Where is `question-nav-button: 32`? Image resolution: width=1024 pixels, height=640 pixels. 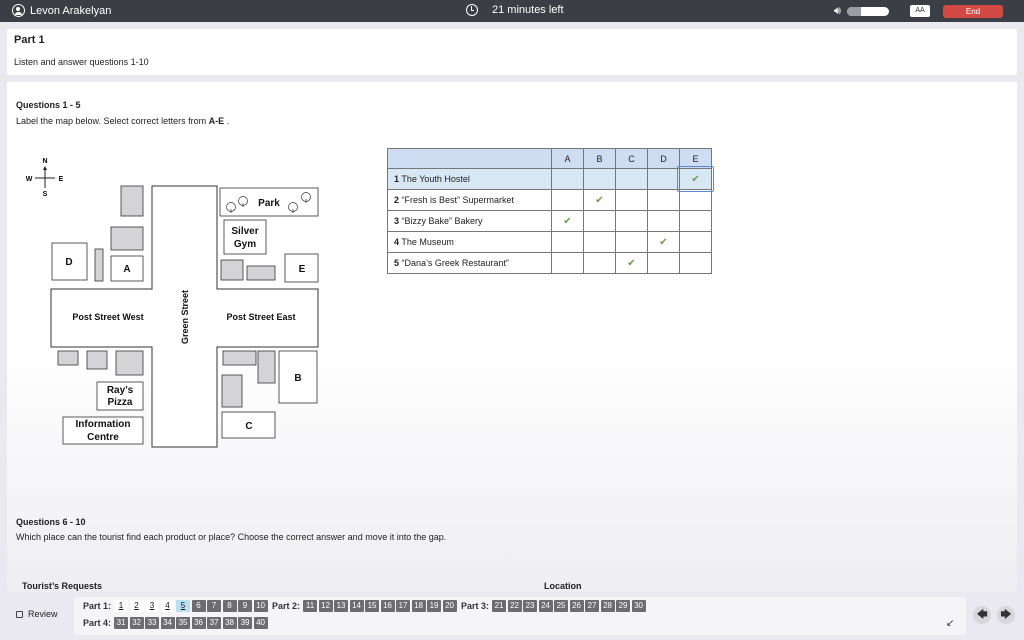
question-nav-button: 32 is located at coordinates (136, 623).